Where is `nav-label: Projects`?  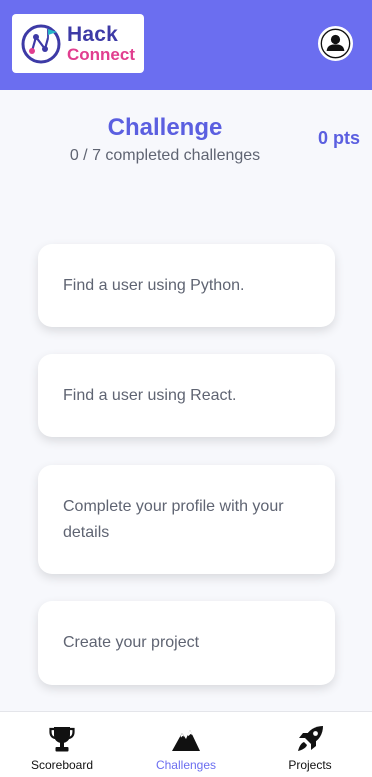
nav-label: Projects is located at coordinates (310, 765).